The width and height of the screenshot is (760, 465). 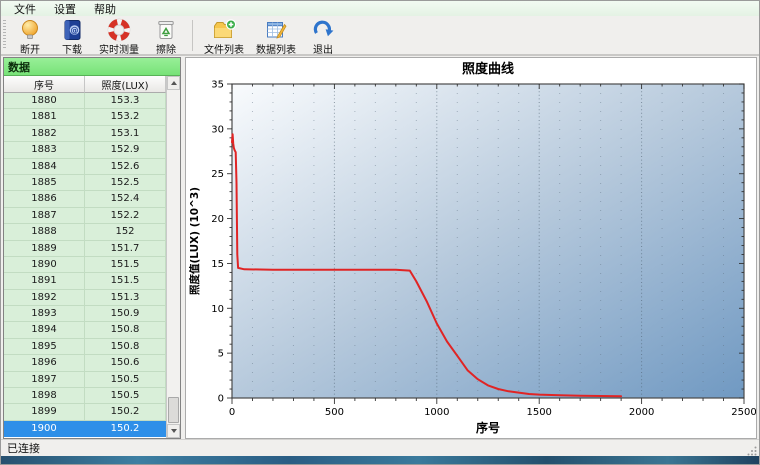 What do you see at coordinates (125, 298) in the screenshot?
I see `lux-cell: 151.3` at bounding box center [125, 298].